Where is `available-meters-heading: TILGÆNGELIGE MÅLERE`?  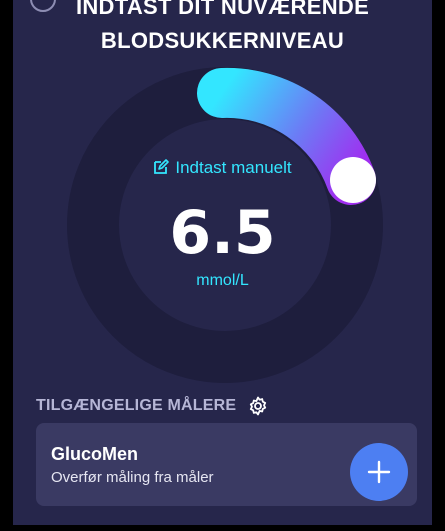 available-meters-heading: TILGÆNGELIGE MÅLERE is located at coordinates (136, 405).